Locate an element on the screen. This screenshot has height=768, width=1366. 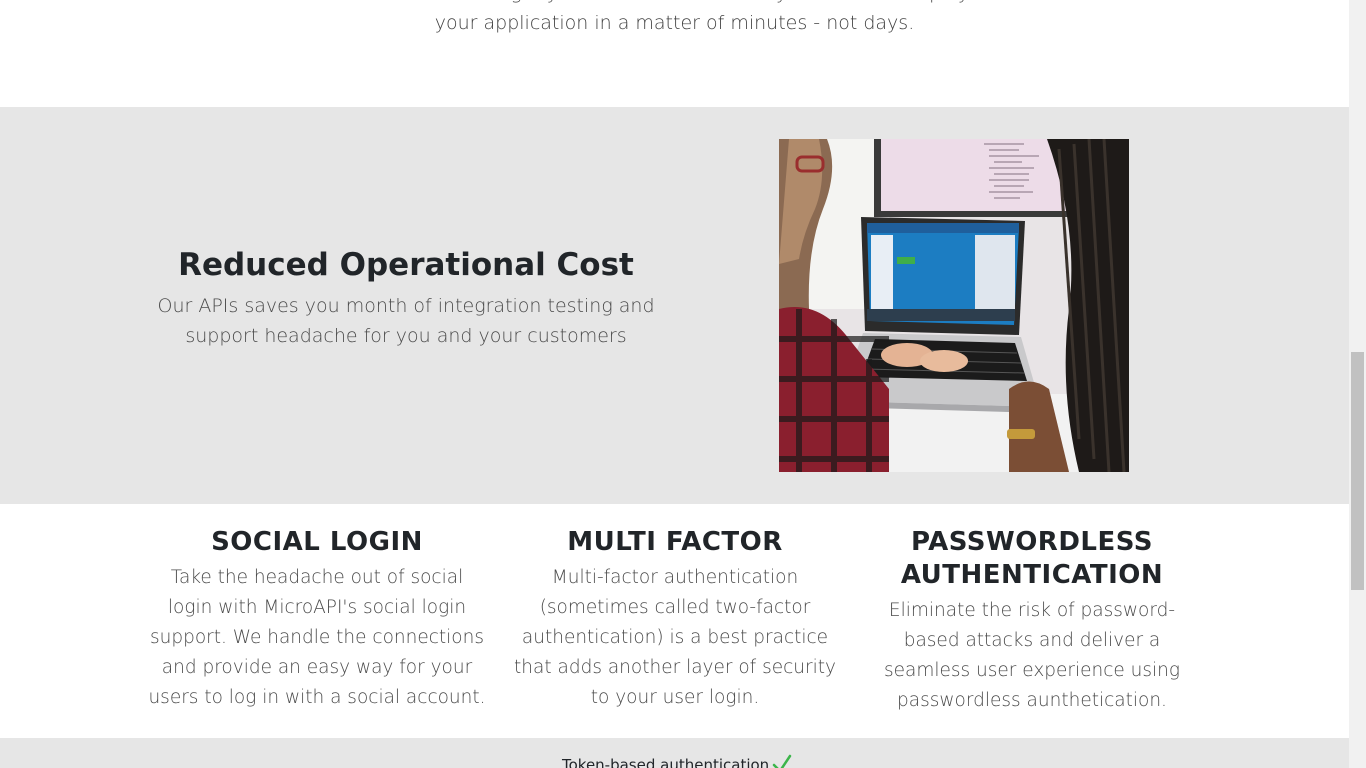
laptop-photo is located at coordinates (954, 305).